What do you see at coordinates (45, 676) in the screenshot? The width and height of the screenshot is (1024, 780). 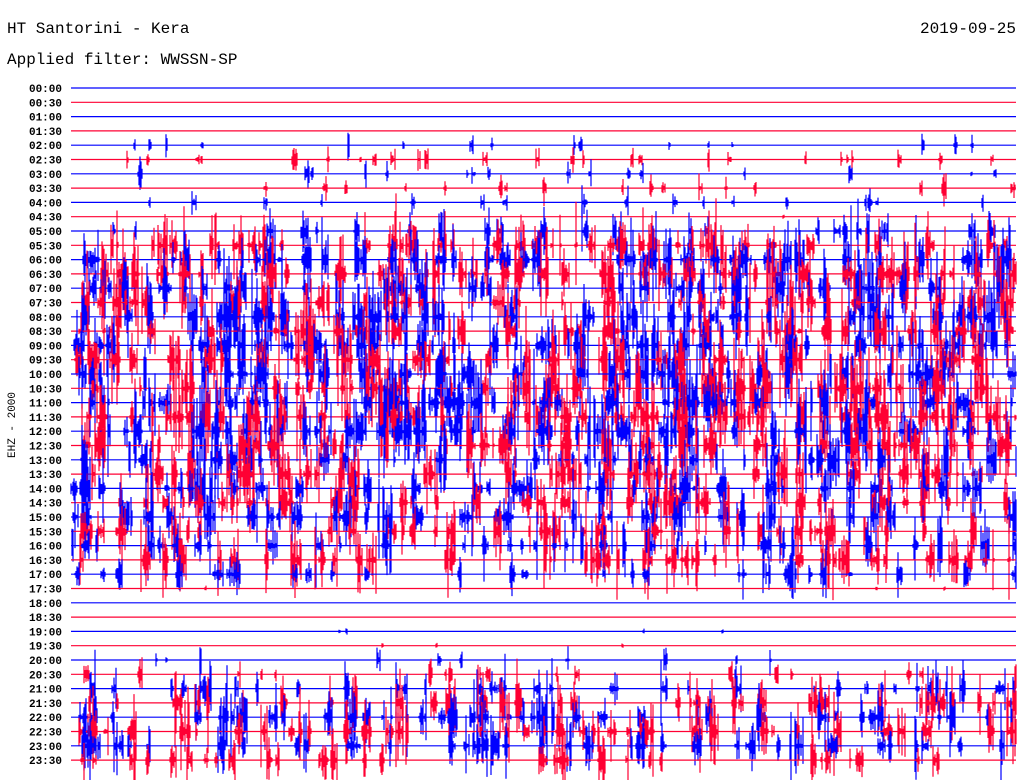 I see `tick-label: 20:30` at bounding box center [45, 676].